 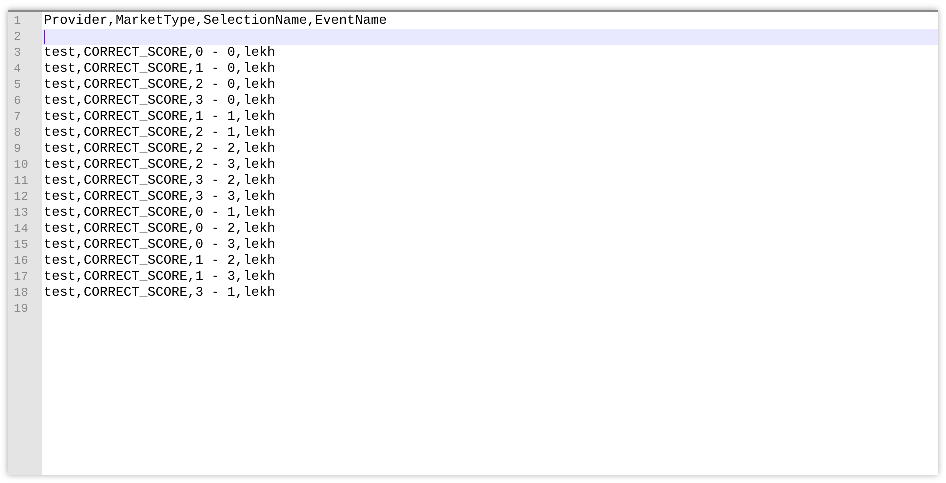 What do you see at coordinates (160, 85) in the screenshot?
I see `code-line: test,CORRECT_SCORE,2 - 0,lekh` at bounding box center [160, 85].